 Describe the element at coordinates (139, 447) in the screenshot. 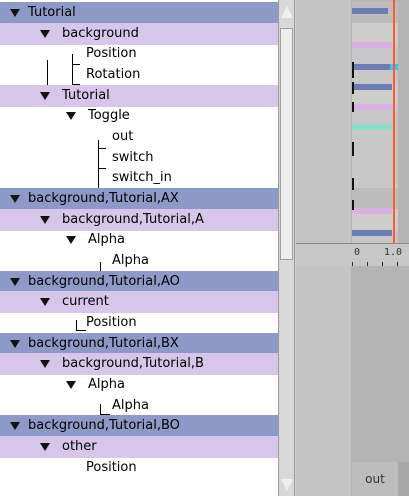

I see `tree-row: other` at that location.